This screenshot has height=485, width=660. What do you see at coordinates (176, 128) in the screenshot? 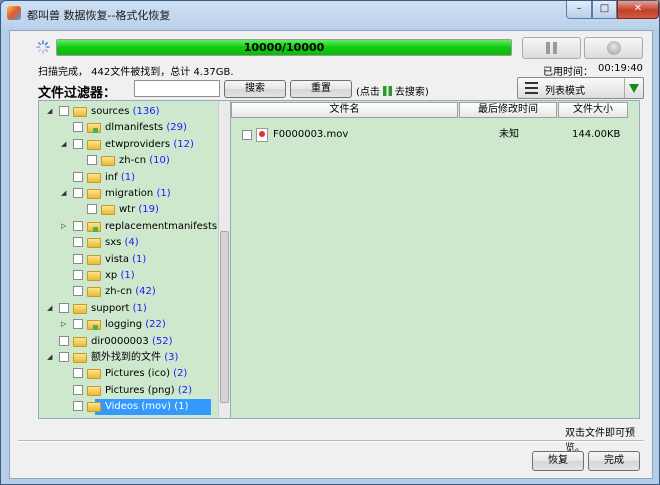
I see `tree-node-count: (29)` at bounding box center [176, 128].